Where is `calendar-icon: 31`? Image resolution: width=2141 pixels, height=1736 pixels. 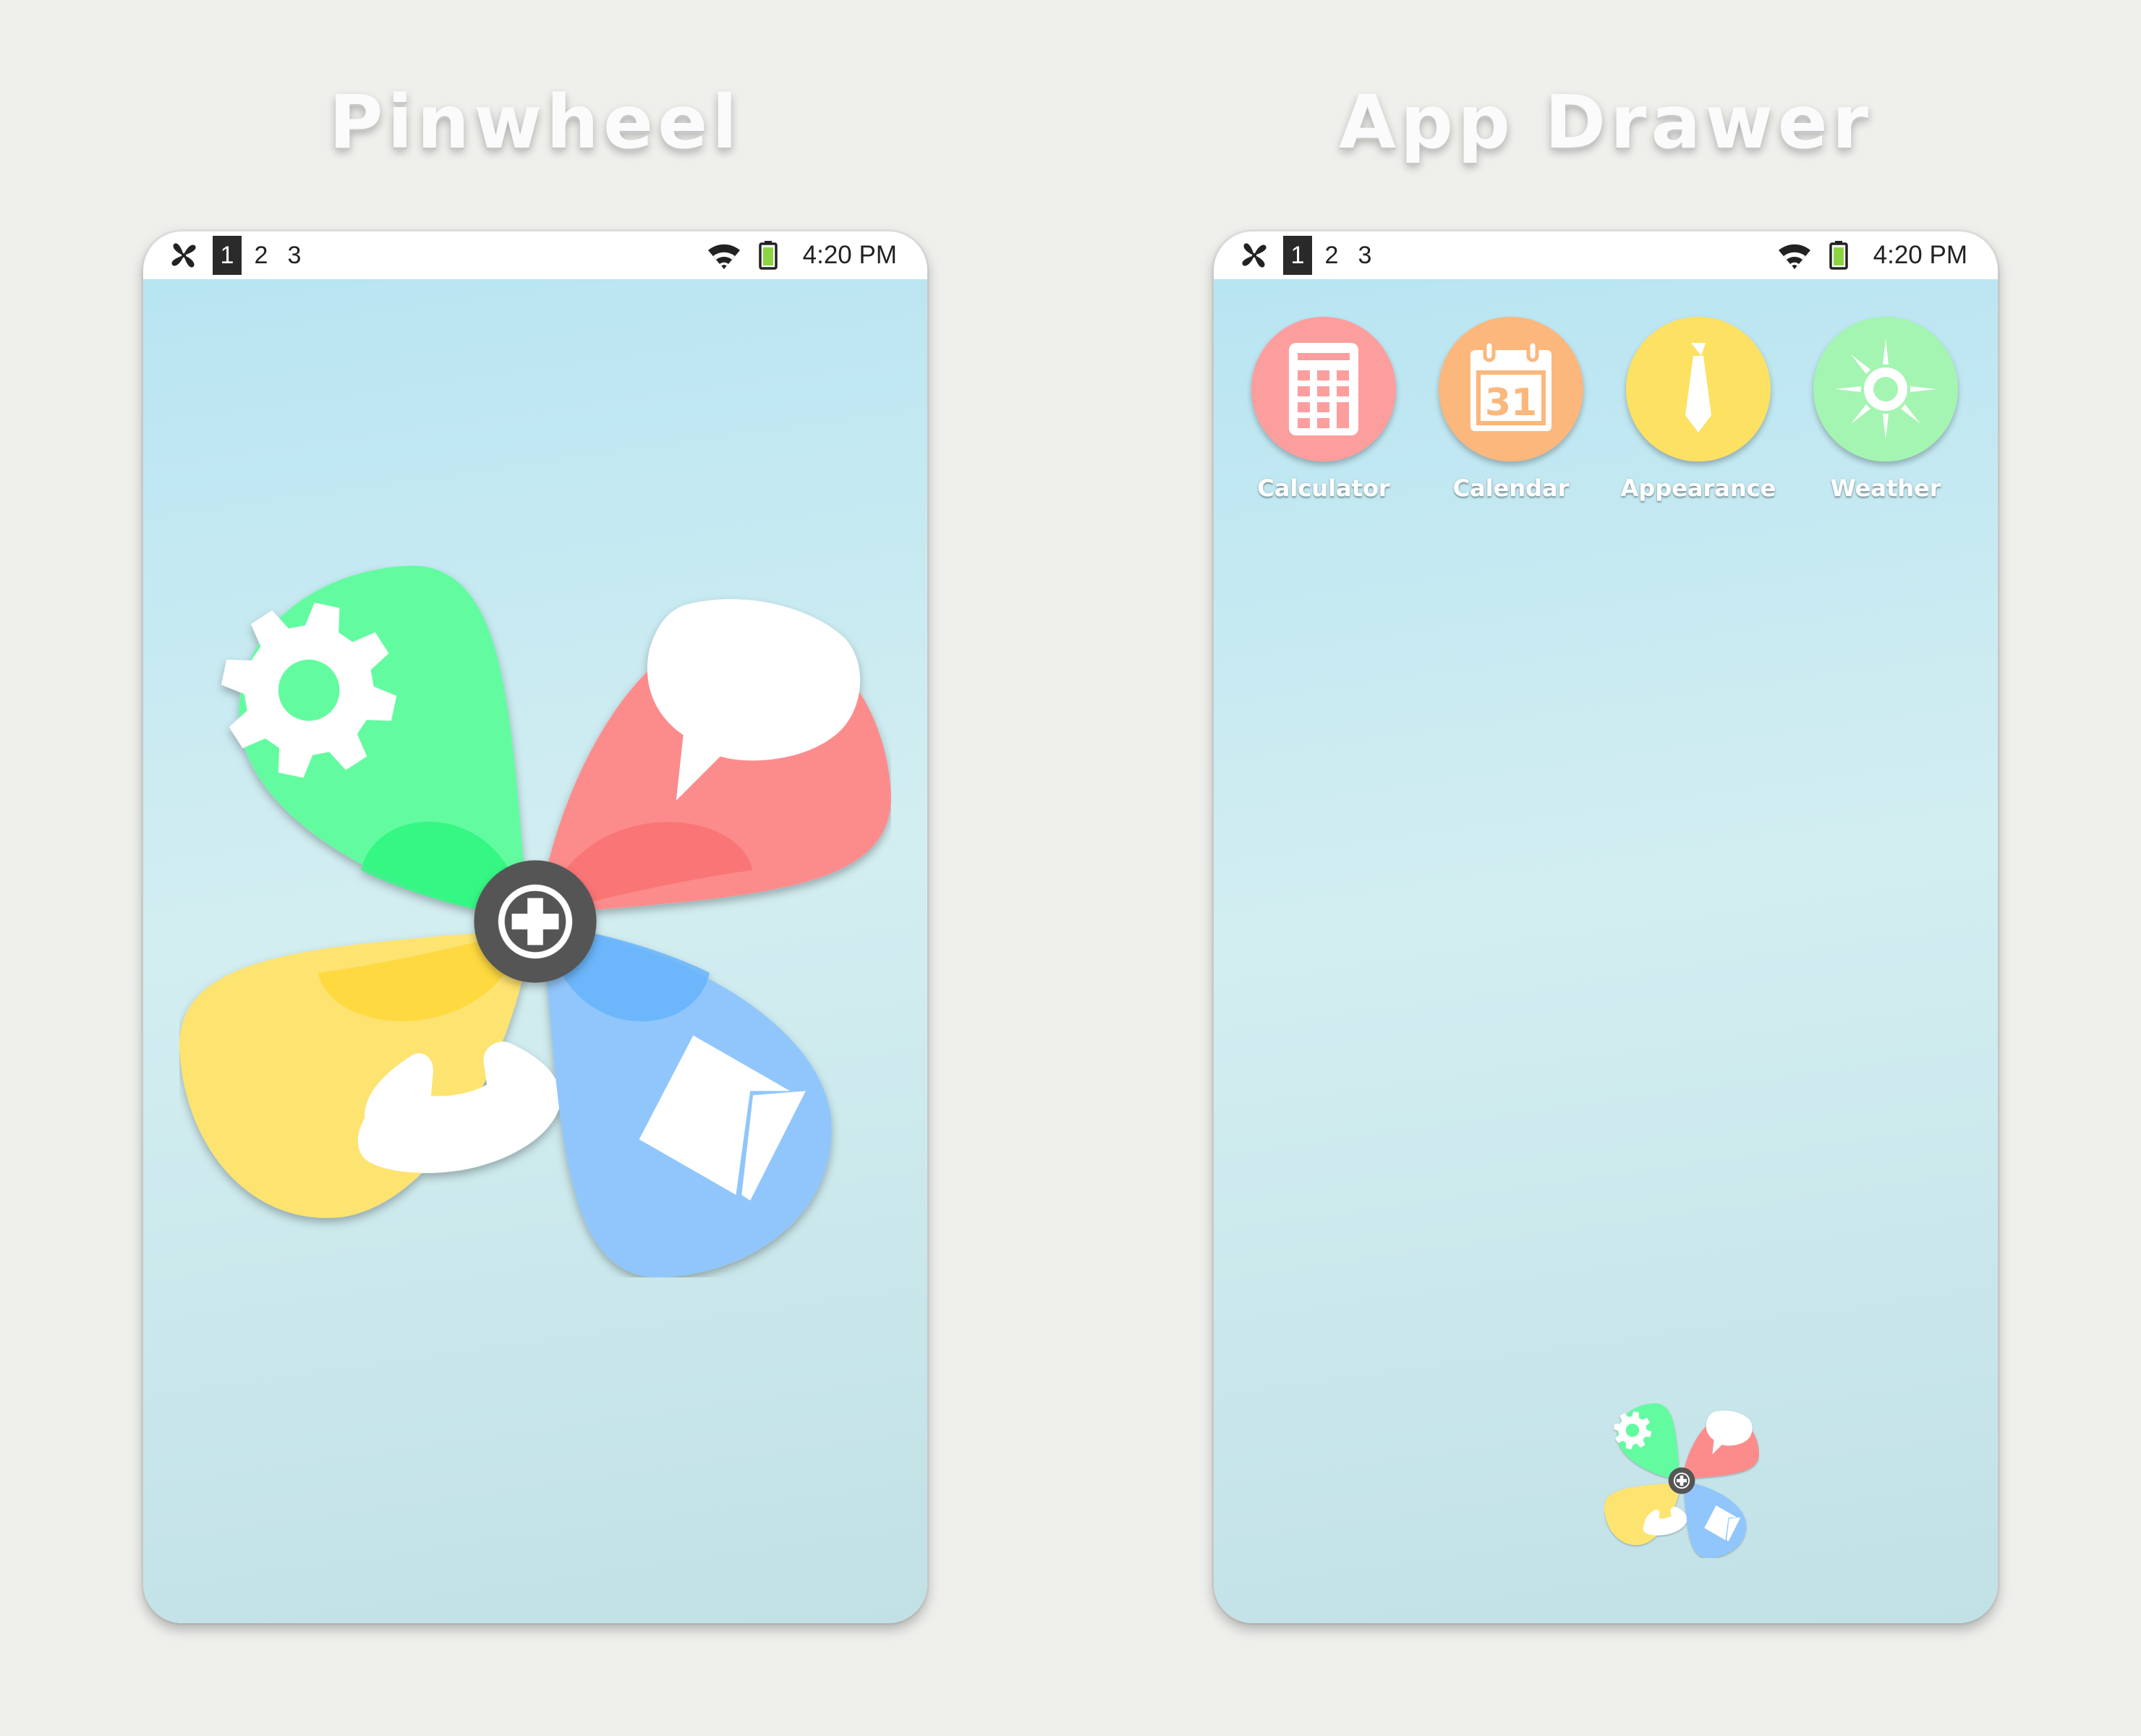
calendar-icon: 31 is located at coordinates (1511, 385).